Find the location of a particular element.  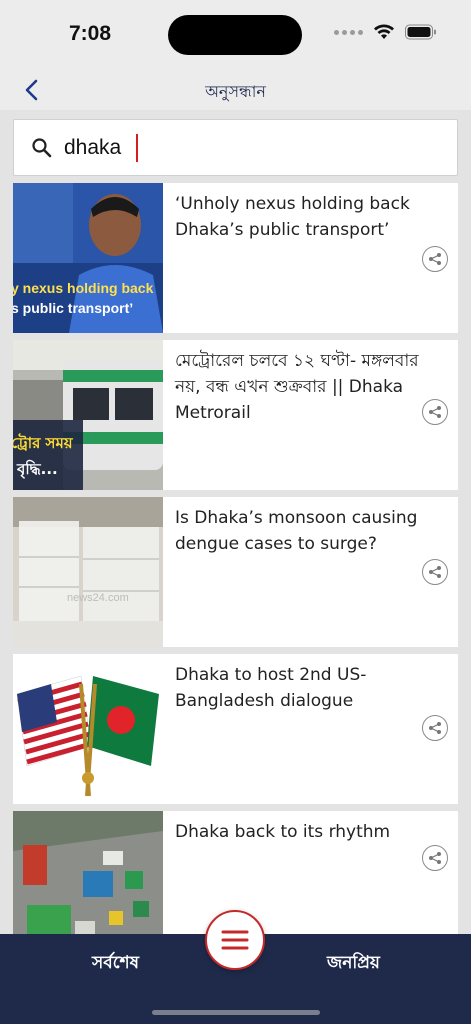

thumbnail-caption-line1: y nexus holding back is located at coordinates (83, 288).